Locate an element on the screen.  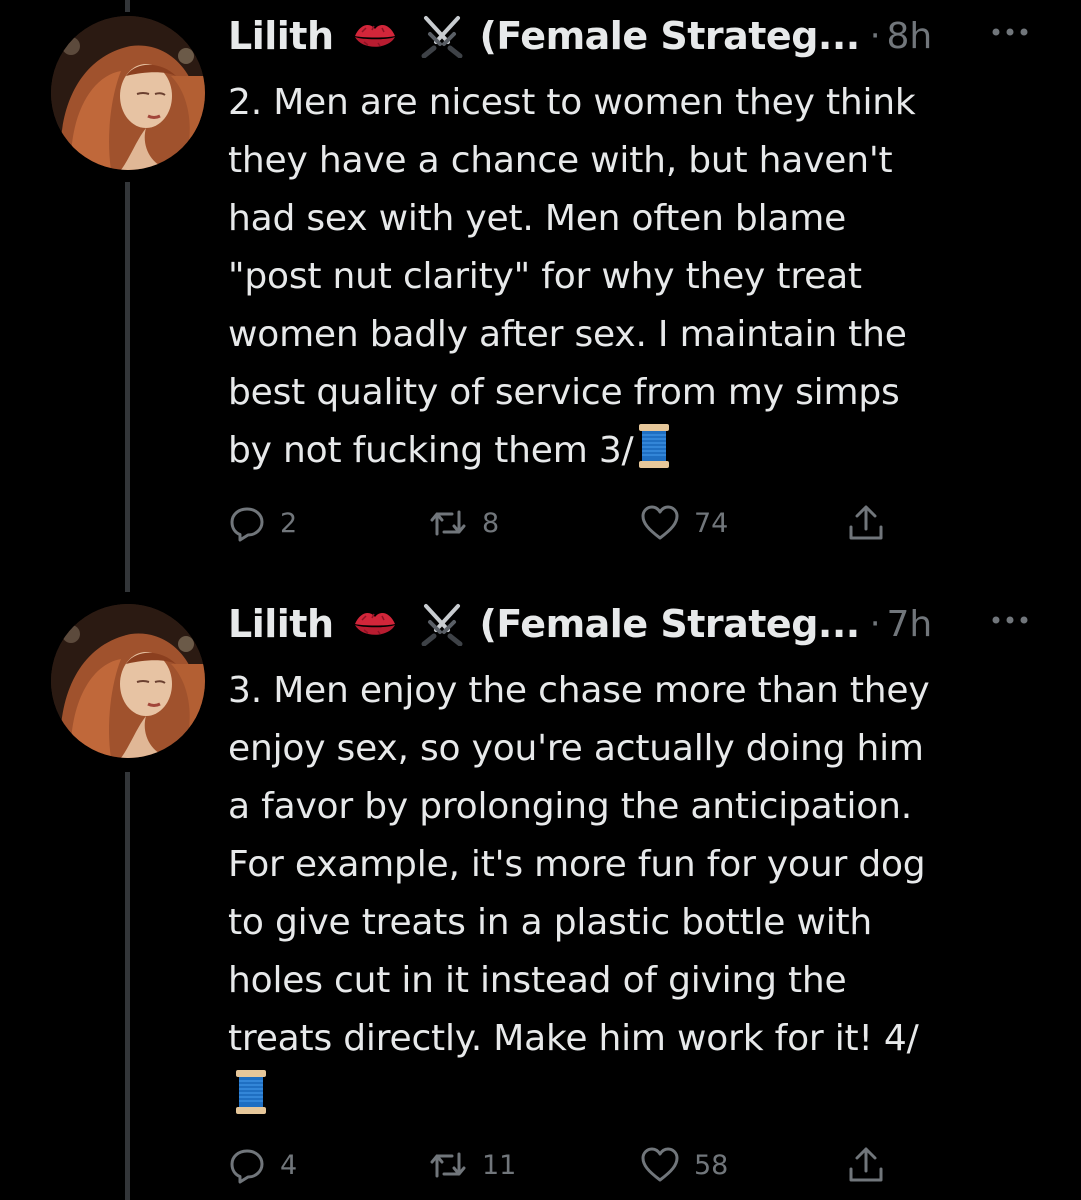
tweet-text-line: women badly after sex. I maintain the is located at coordinates (567, 334).